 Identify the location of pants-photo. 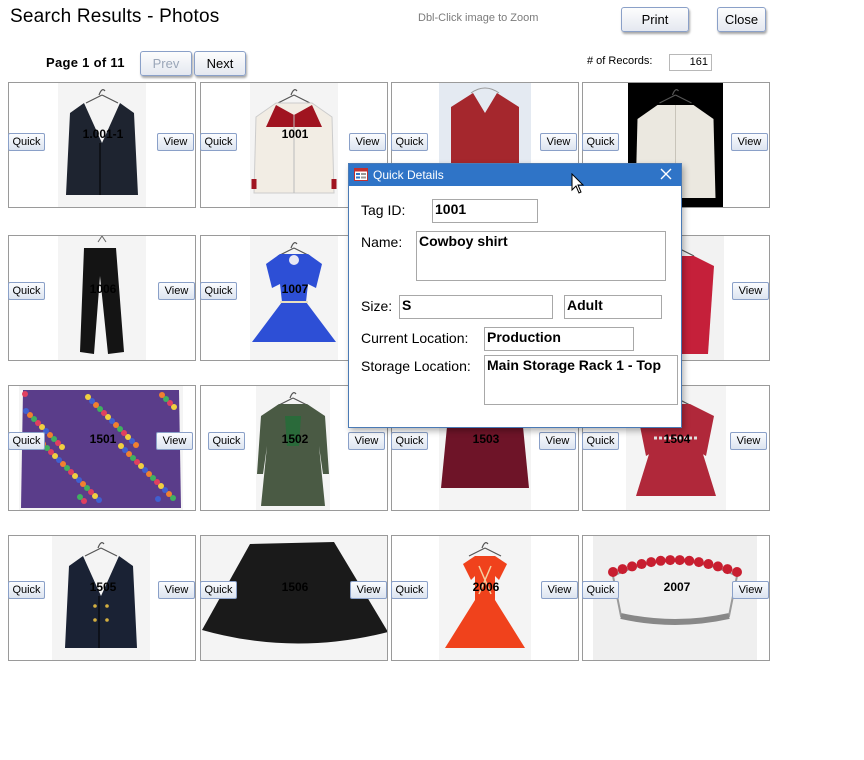
(102, 298).